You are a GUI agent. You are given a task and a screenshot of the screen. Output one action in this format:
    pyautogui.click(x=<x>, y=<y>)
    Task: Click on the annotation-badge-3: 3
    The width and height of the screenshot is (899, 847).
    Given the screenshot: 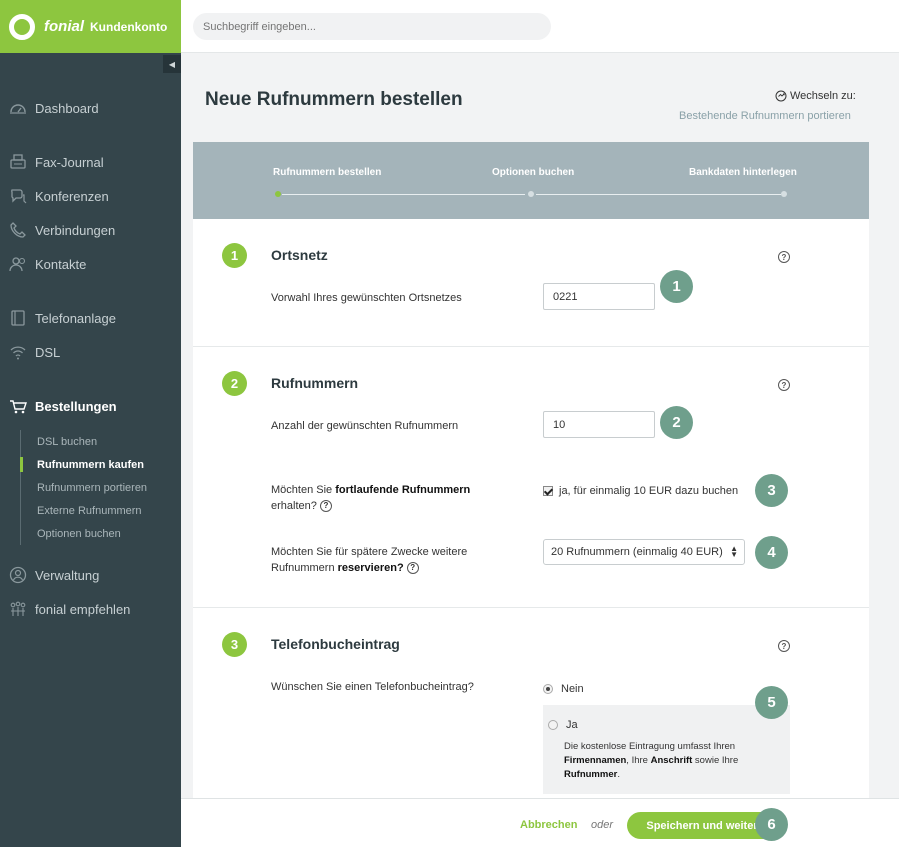 What is the action you would take?
    pyautogui.click(x=771, y=490)
    